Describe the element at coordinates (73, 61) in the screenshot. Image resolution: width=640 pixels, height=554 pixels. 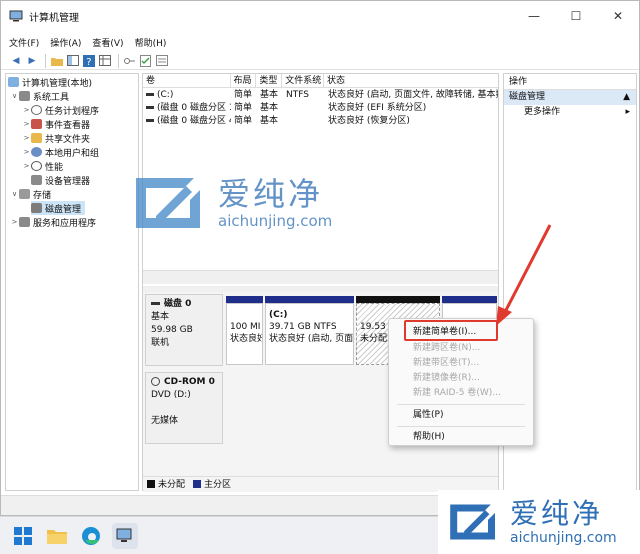
I see `panel-icon` at that location.